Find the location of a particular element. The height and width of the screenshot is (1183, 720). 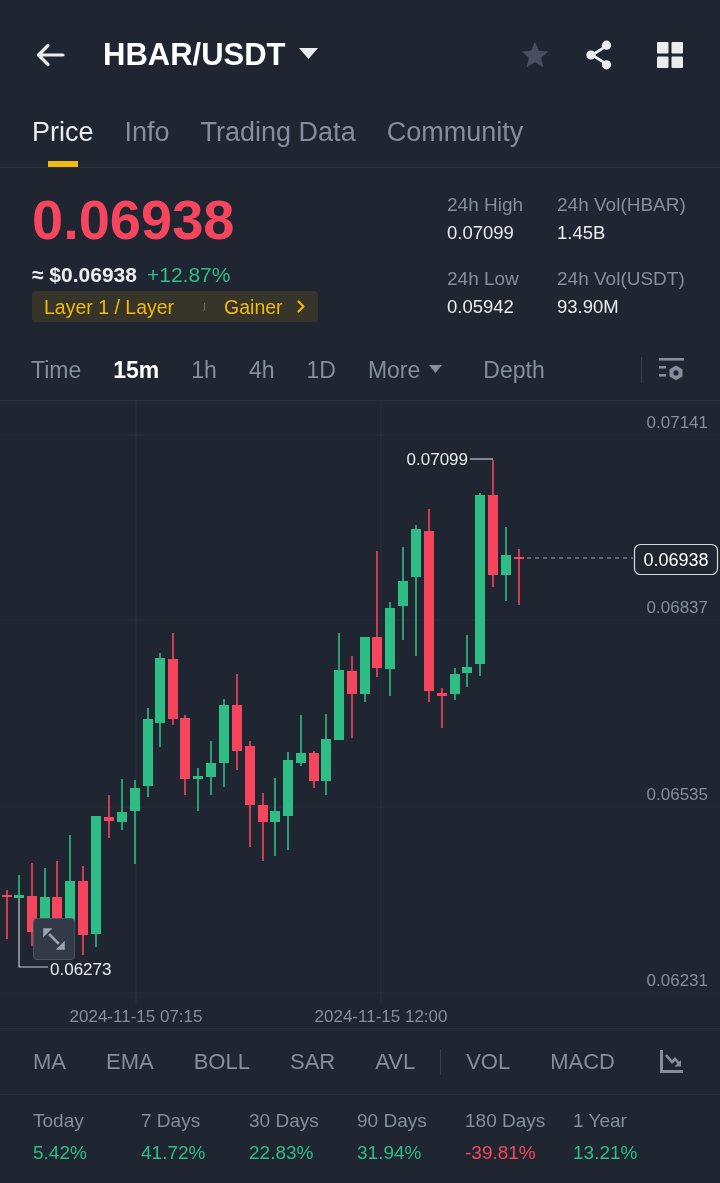

expand-icon is located at coordinates (54, 939).